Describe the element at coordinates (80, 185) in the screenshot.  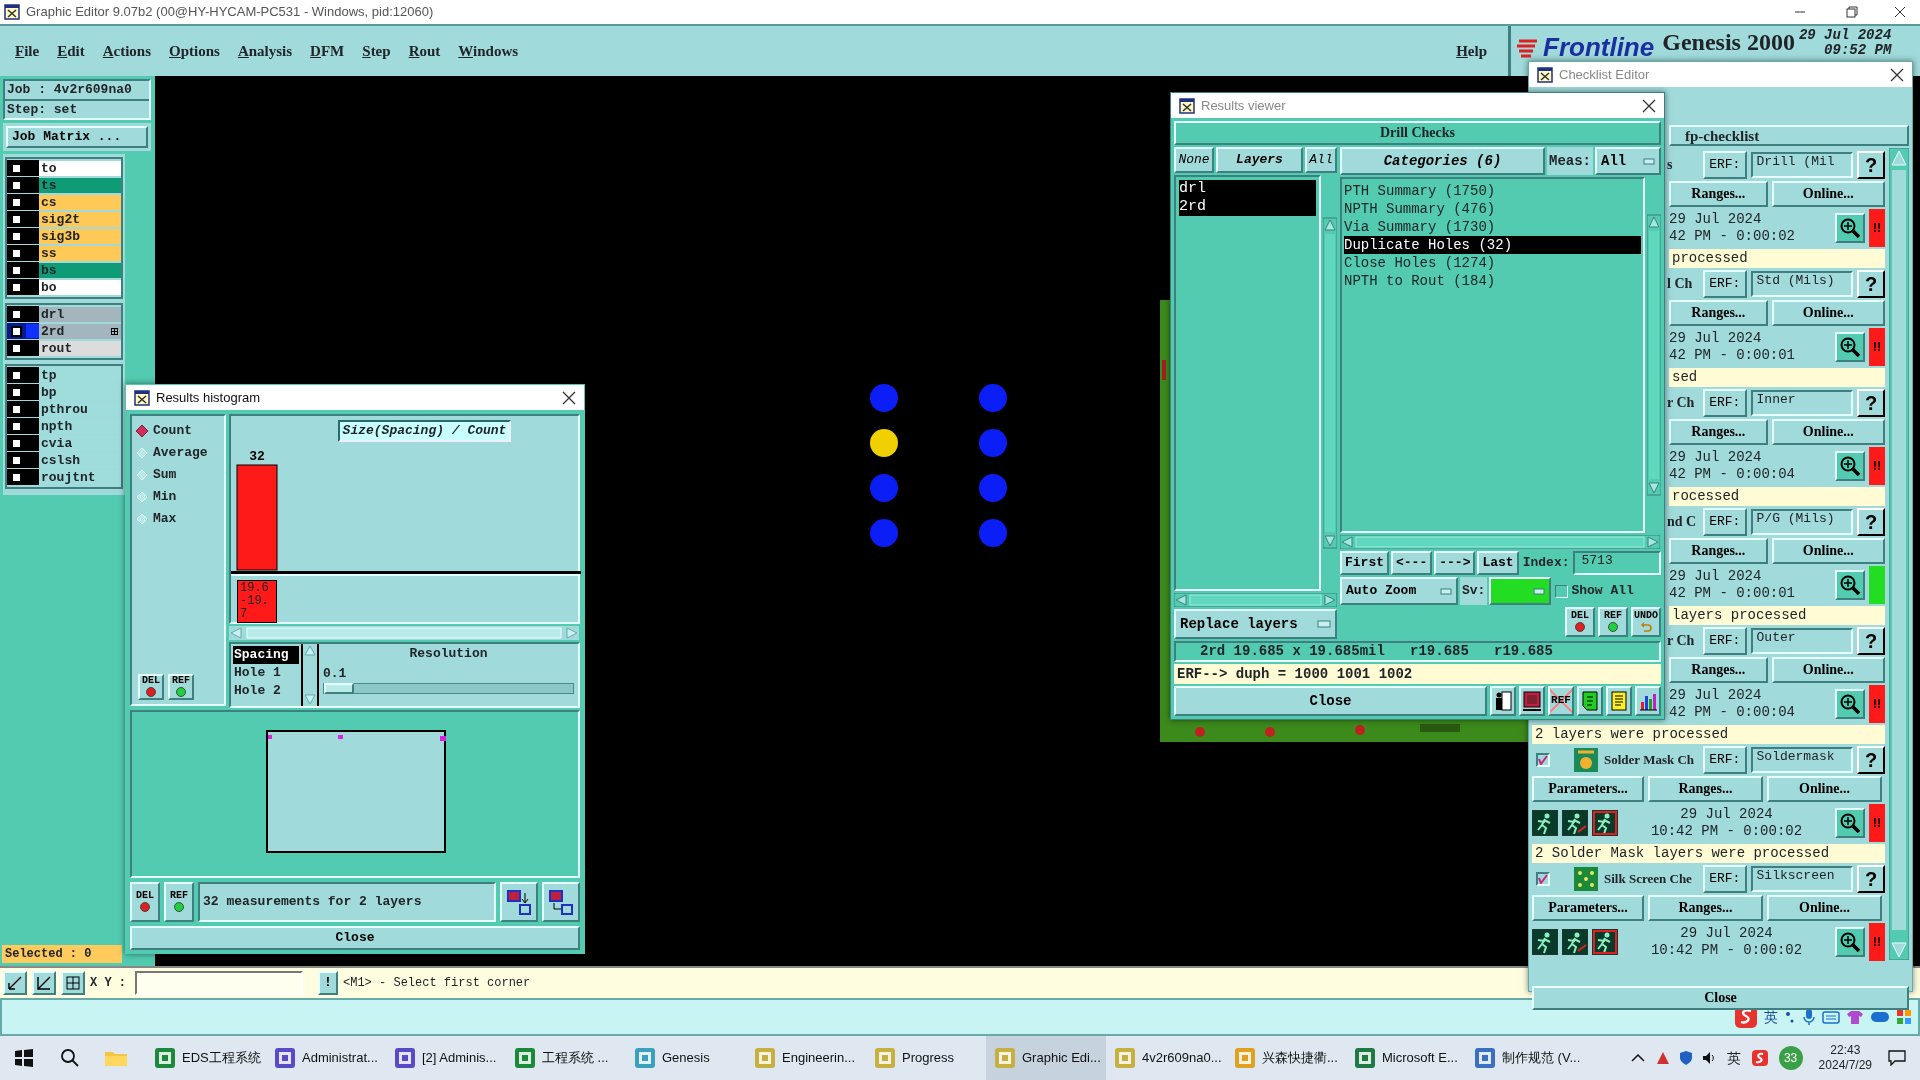
I see `layer-name: ts` at that location.